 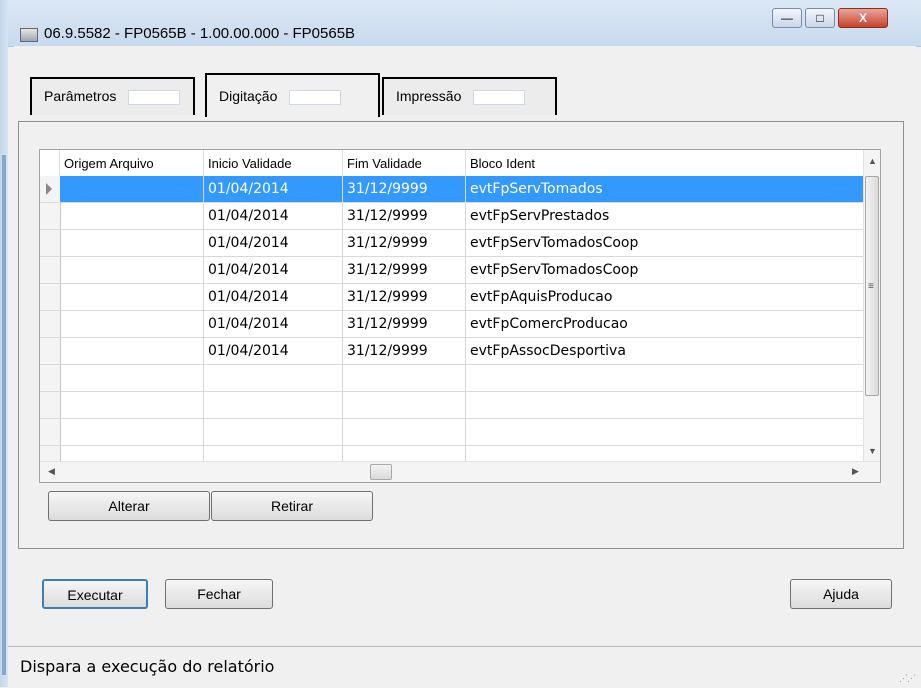 What do you see at coordinates (863, 18) in the screenshot?
I see `close-button: X` at bounding box center [863, 18].